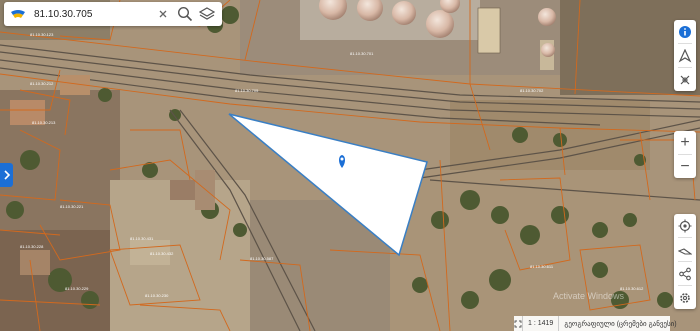 The width and height of the screenshot is (700, 331). I want to click on zoom-in-button: +, so click(685, 142).